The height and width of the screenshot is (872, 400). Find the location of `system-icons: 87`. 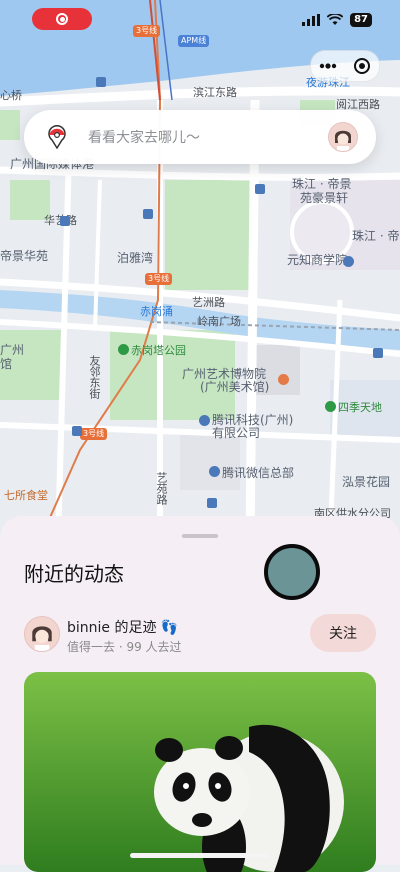

system-icons: 87 is located at coordinates (337, 20).